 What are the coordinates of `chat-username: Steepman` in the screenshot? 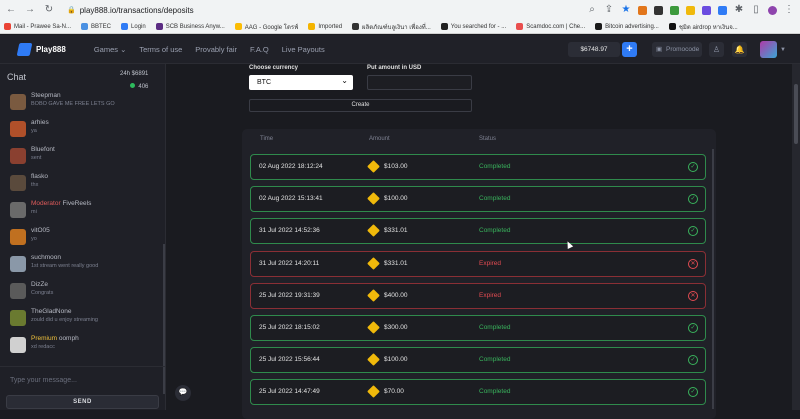 It's located at (46, 95).